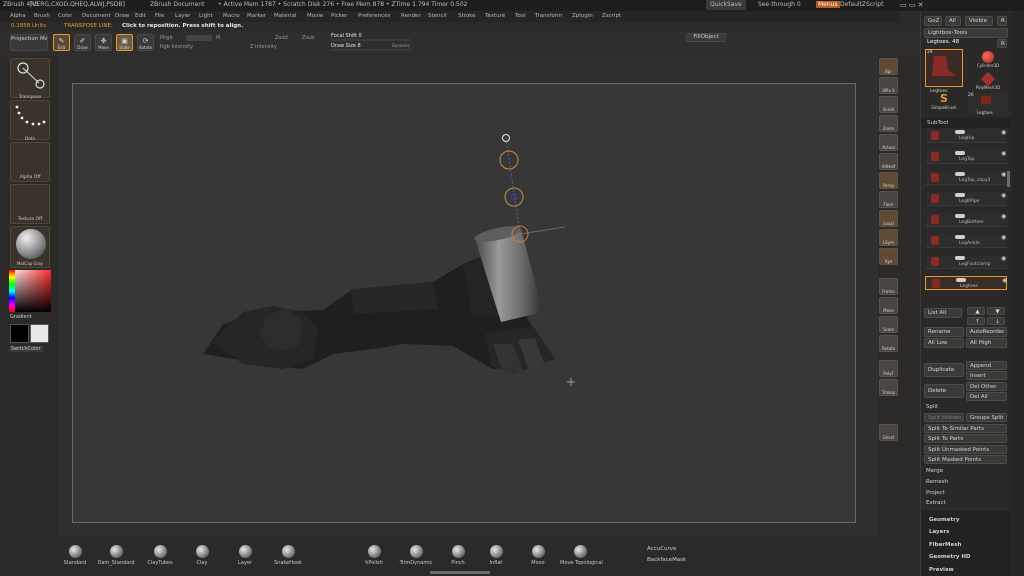  What do you see at coordinates (706, 37) in the screenshot?
I see `fill-object-button: FillObject` at bounding box center [706, 37].